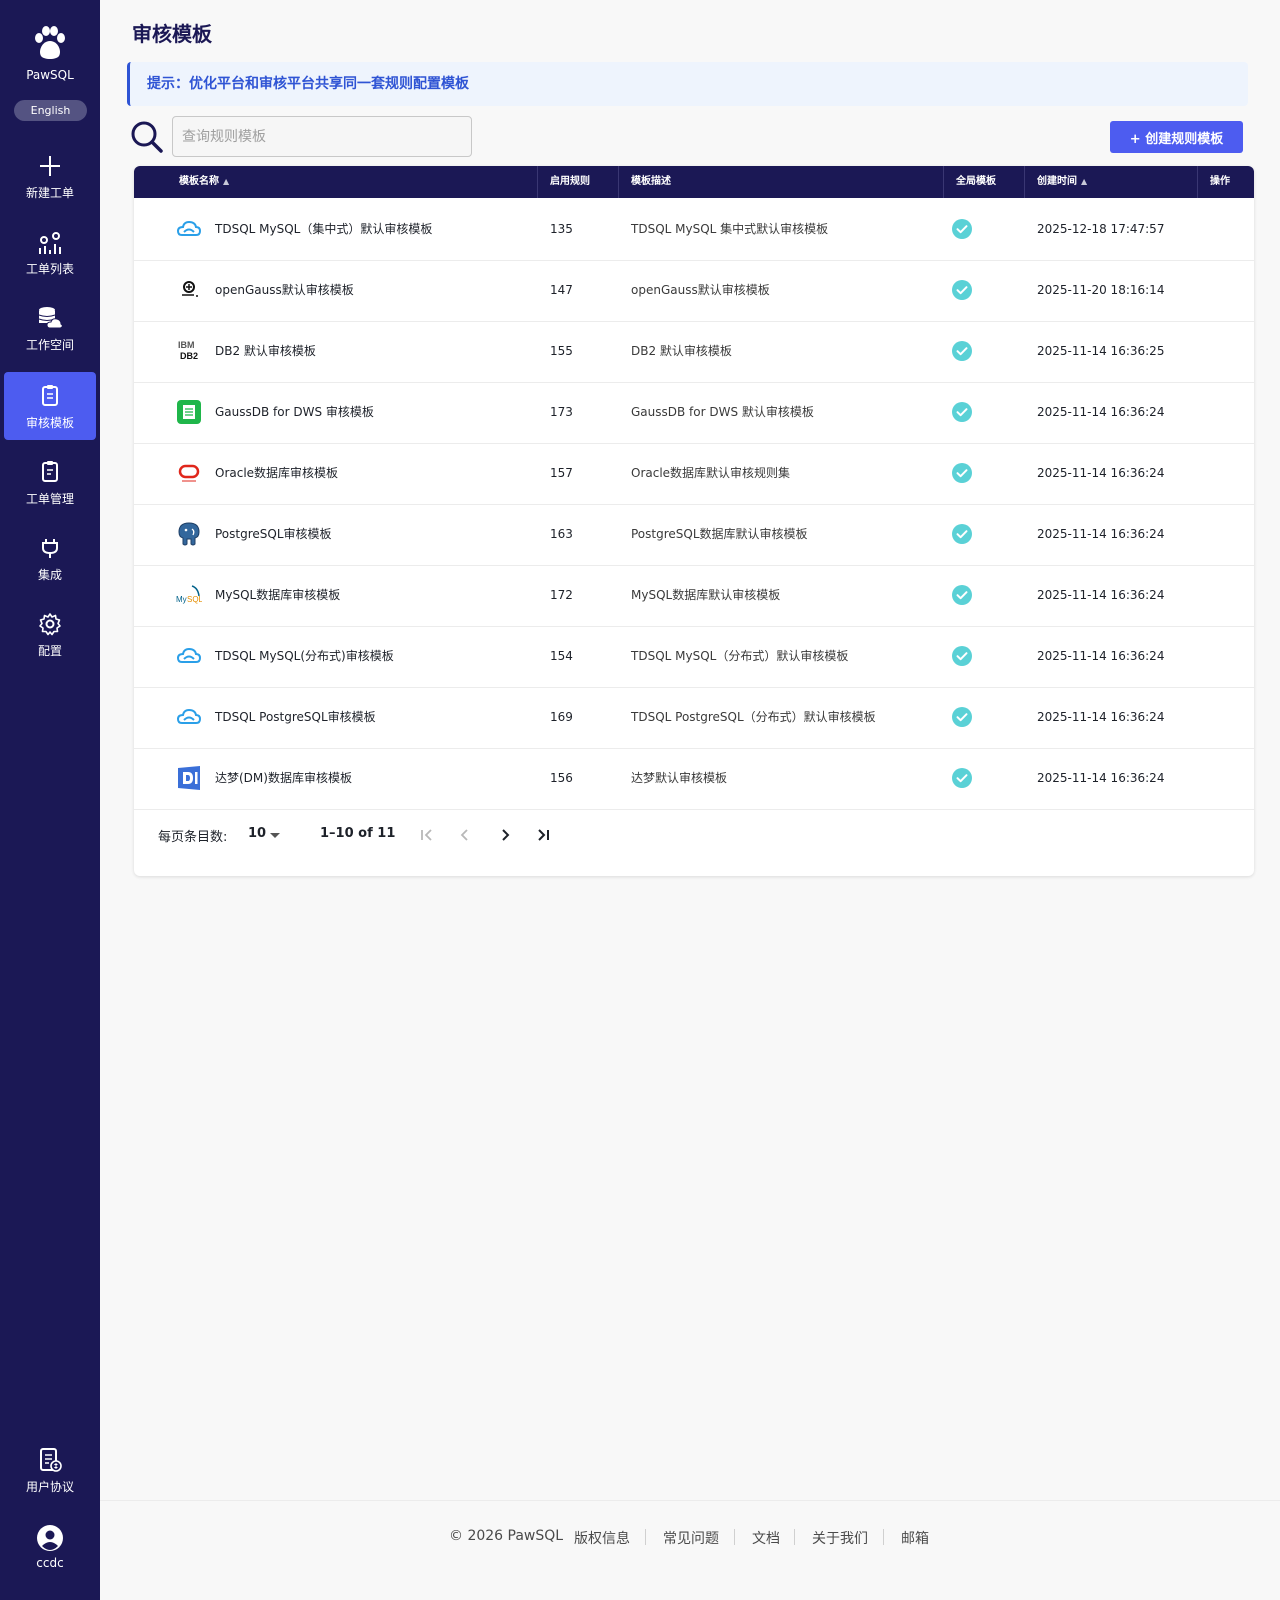 The image size is (1280, 1600). Describe the element at coordinates (358, 833) in the screenshot. I see `page-range: 1–10 of 11` at that location.